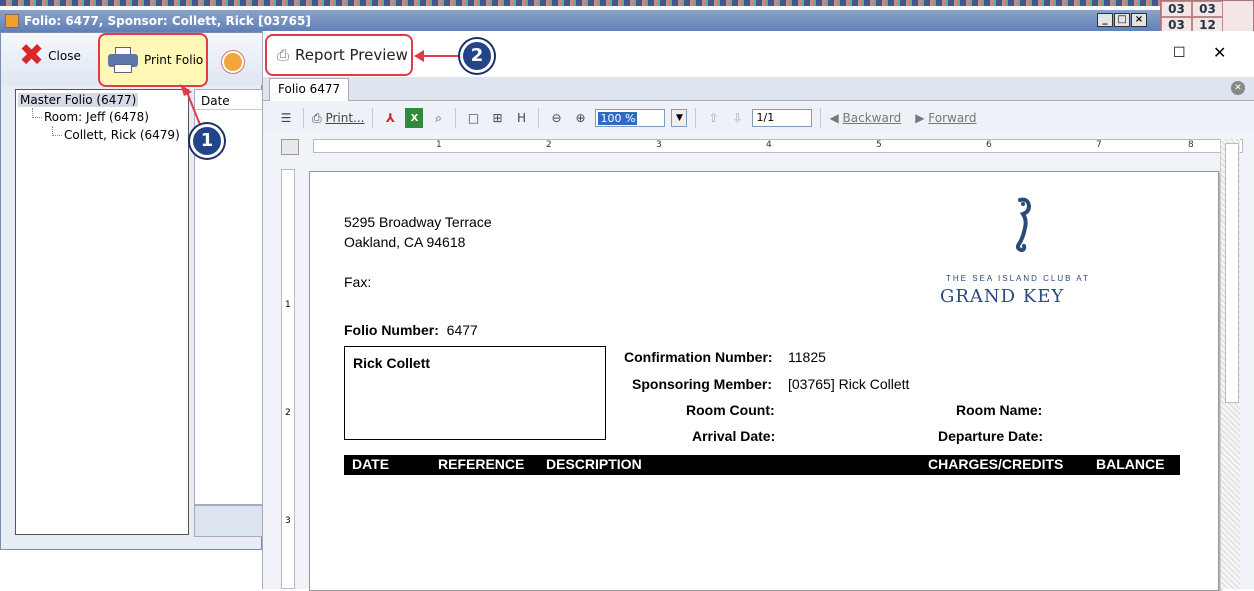 The width and height of the screenshot is (1254, 591). I want to click on callout-2: 2, so click(477, 56).